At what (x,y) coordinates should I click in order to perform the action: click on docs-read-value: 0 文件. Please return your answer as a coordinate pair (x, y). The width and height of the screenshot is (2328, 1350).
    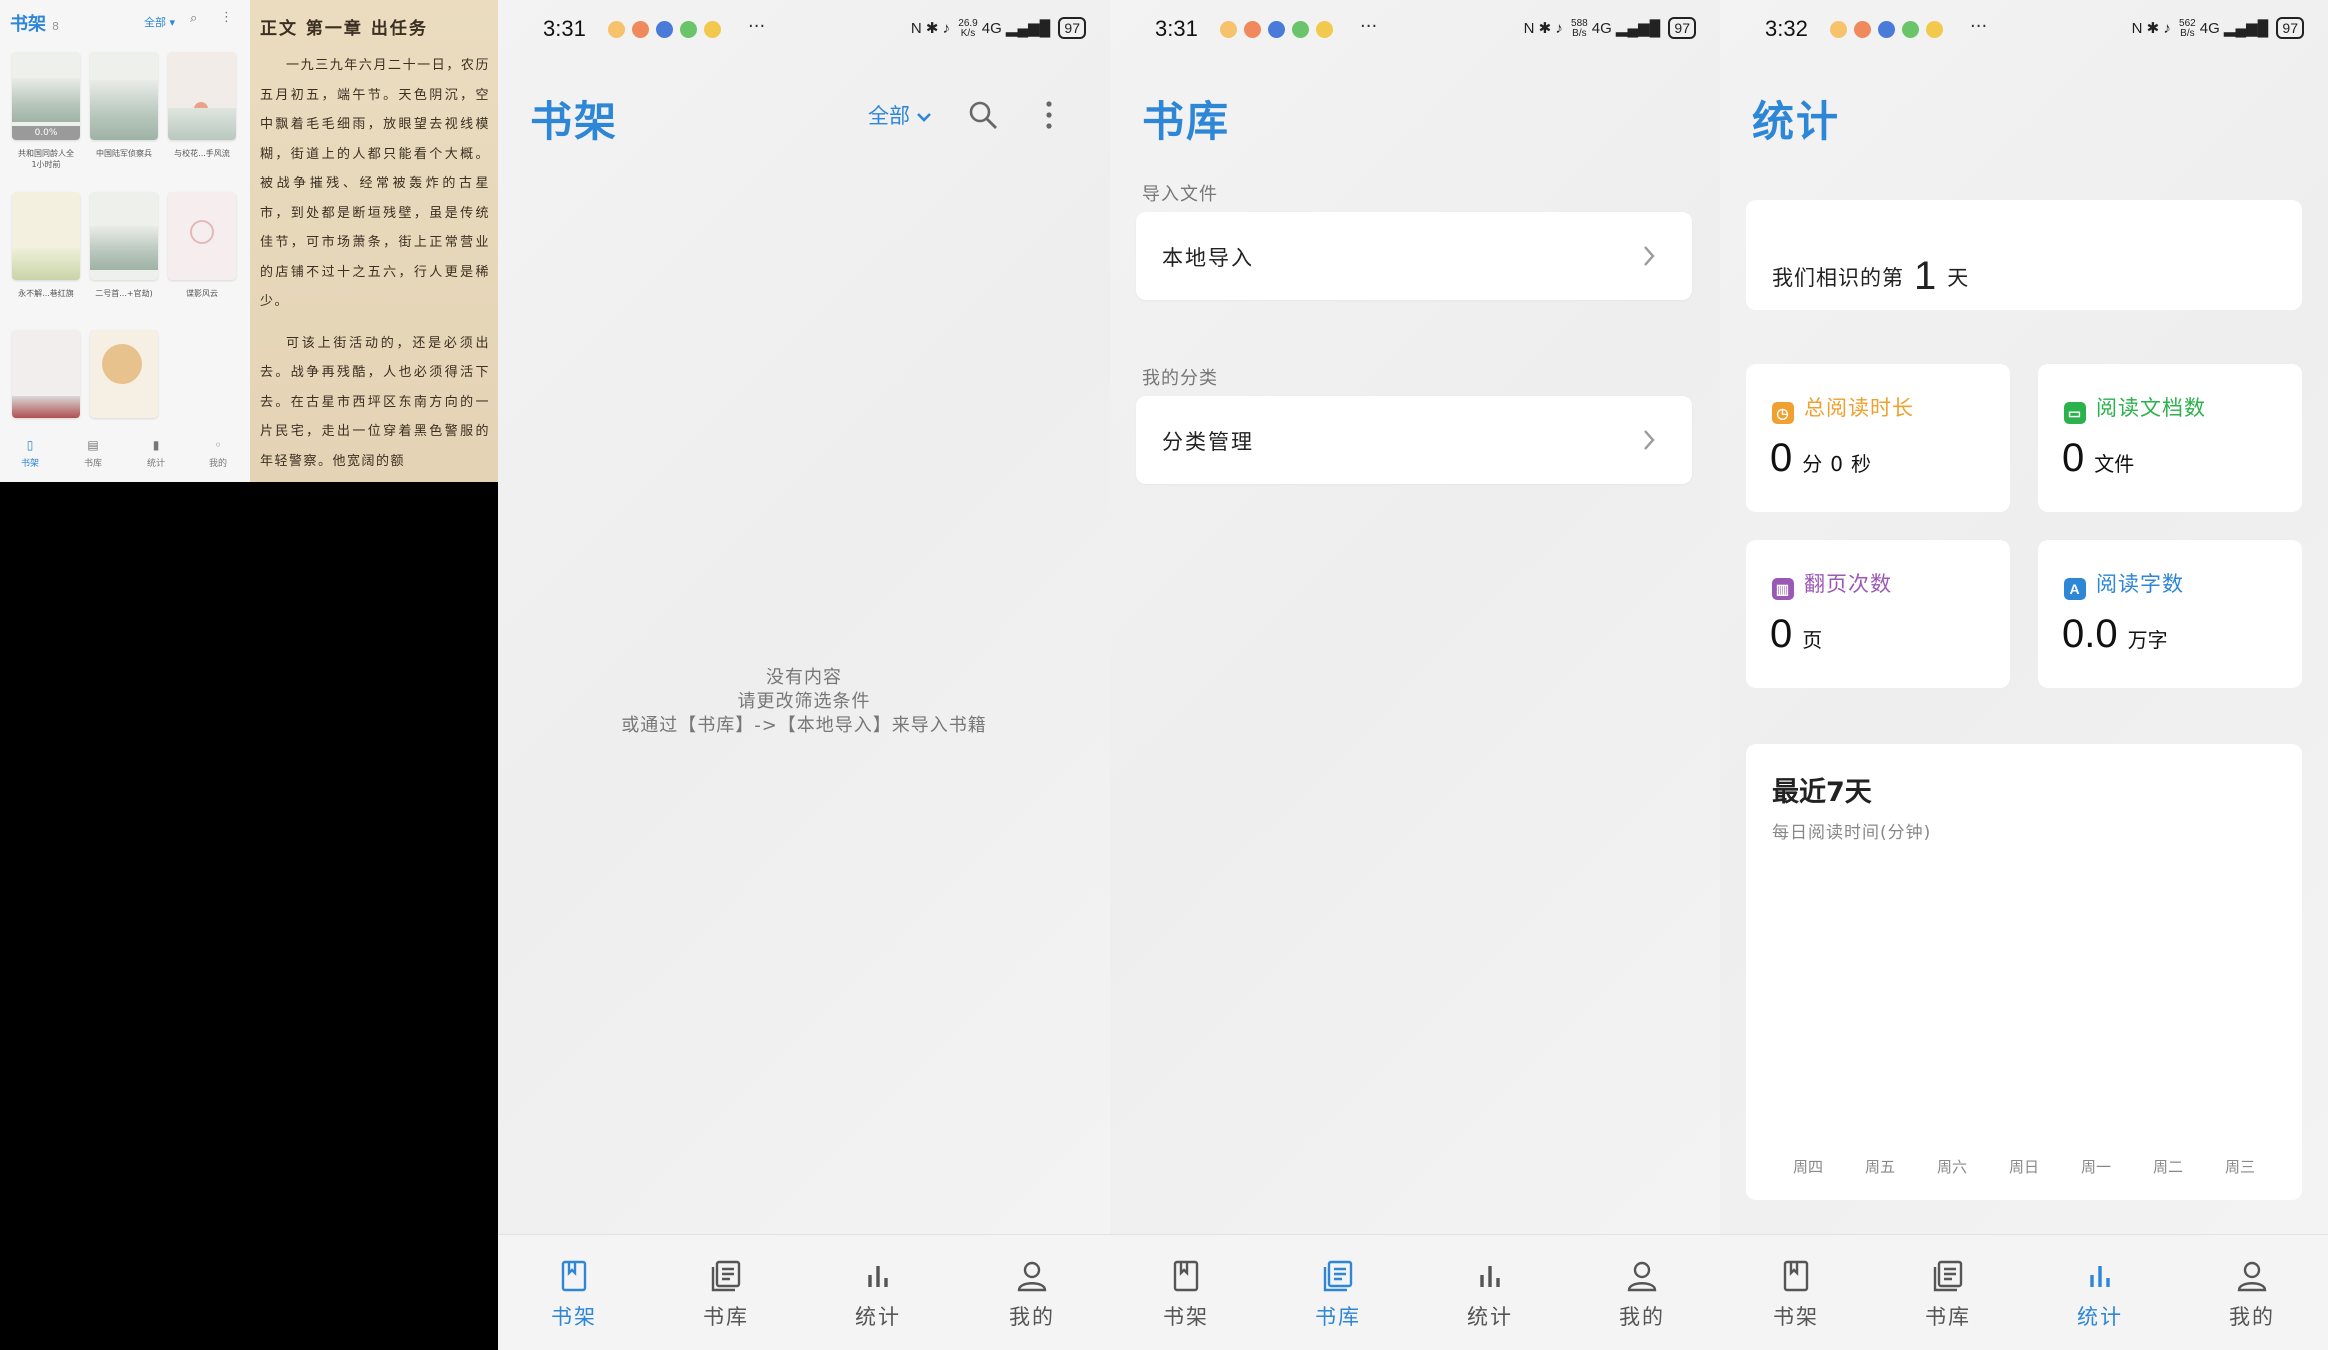
    Looking at the image, I should click on (2098, 458).